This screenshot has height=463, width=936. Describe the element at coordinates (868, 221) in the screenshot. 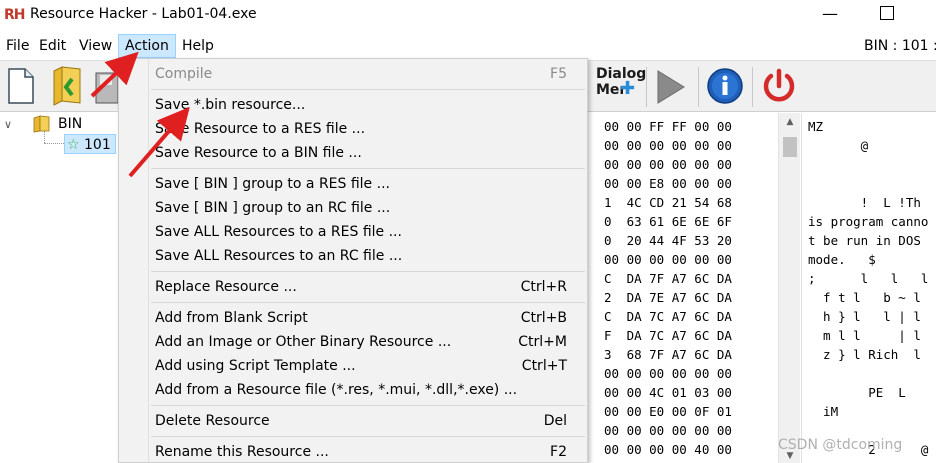

I see `ascii-row: is program canno` at that location.